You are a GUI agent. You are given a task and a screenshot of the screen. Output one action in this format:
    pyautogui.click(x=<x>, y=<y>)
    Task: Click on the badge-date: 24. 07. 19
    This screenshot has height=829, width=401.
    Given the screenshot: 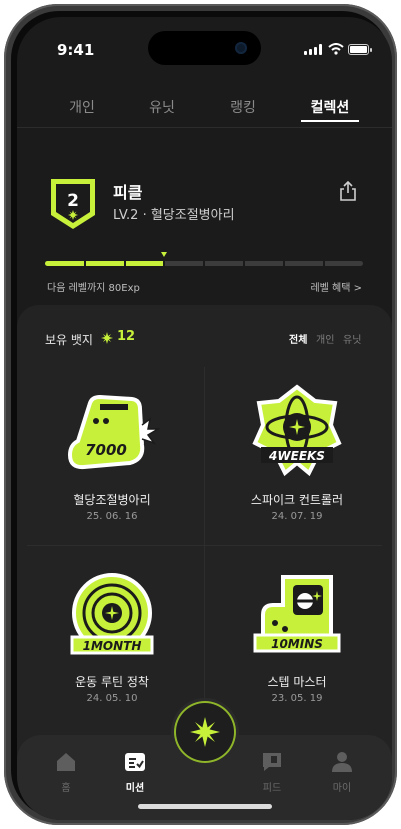 What is the action you would take?
    pyautogui.click(x=297, y=516)
    